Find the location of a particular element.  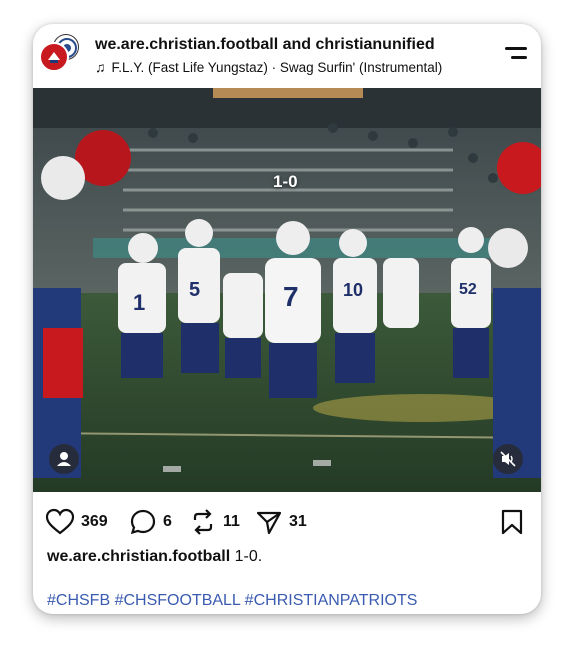

caption-text: 1-0. is located at coordinates (248, 556).